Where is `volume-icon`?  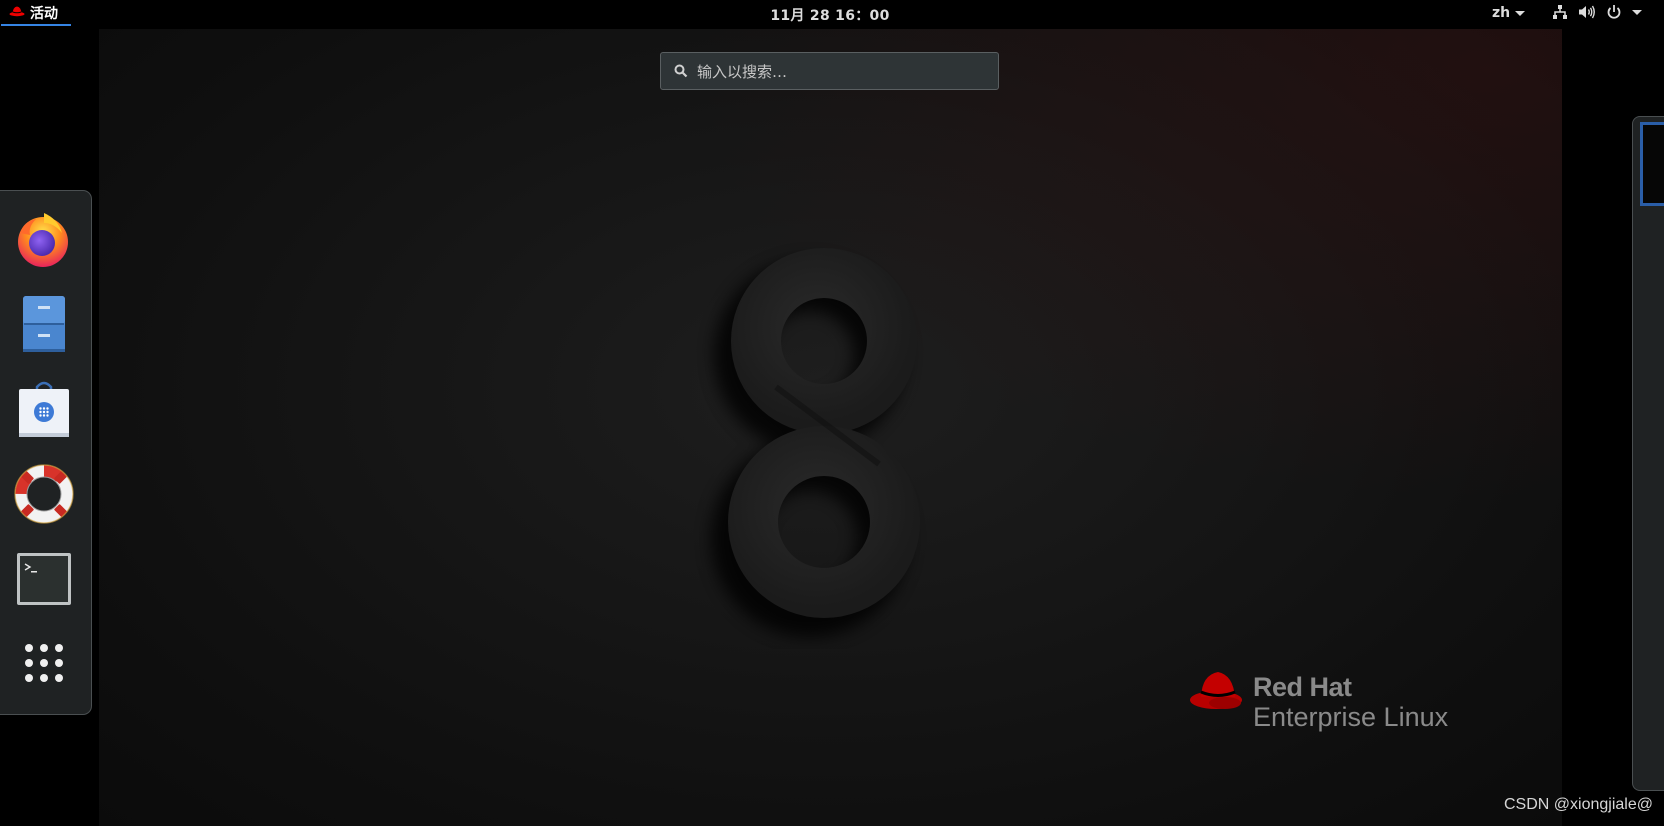 volume-icon is located at coordinates (1587, 12).